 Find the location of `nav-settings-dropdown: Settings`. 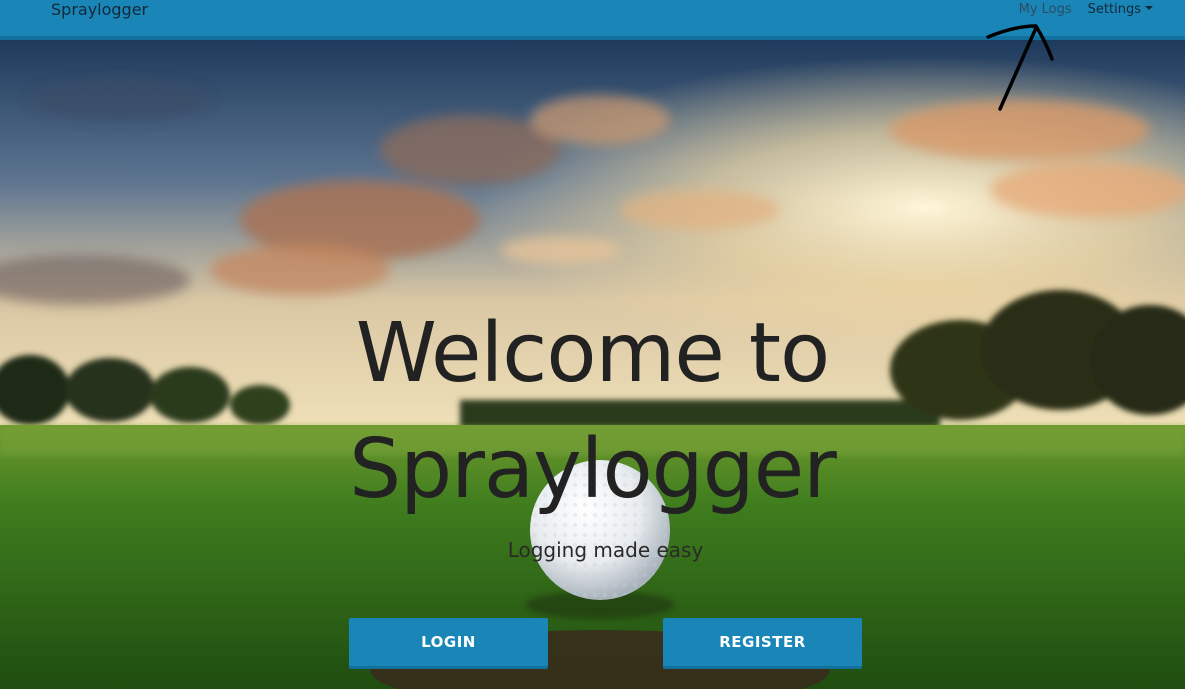

nav-settings-dropdown: Settings is located at coordinates (1120, 10).